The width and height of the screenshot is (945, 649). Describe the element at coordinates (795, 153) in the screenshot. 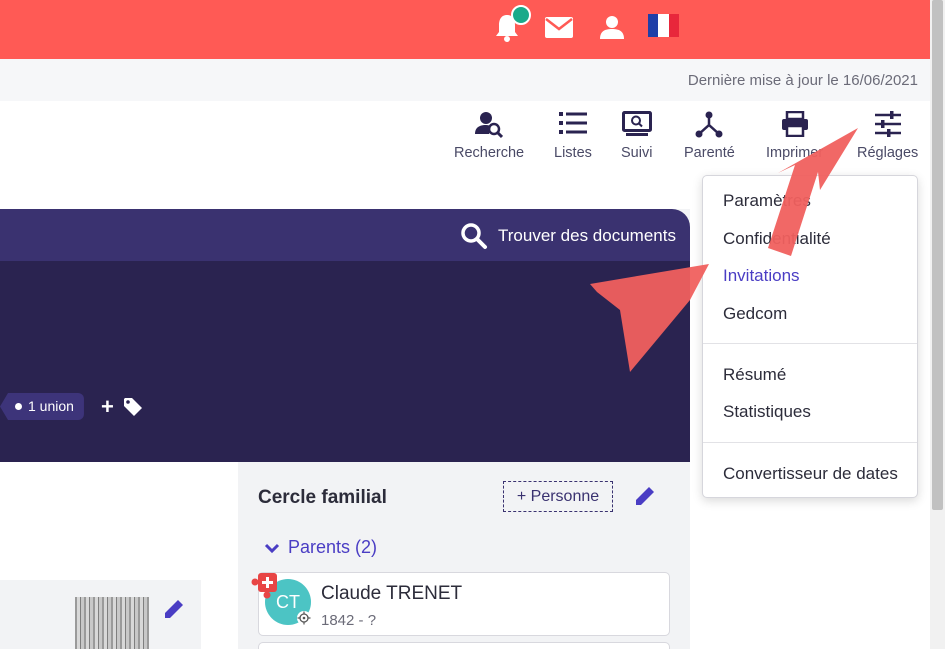

I see `toolbar-label: Imprimer` at that location.